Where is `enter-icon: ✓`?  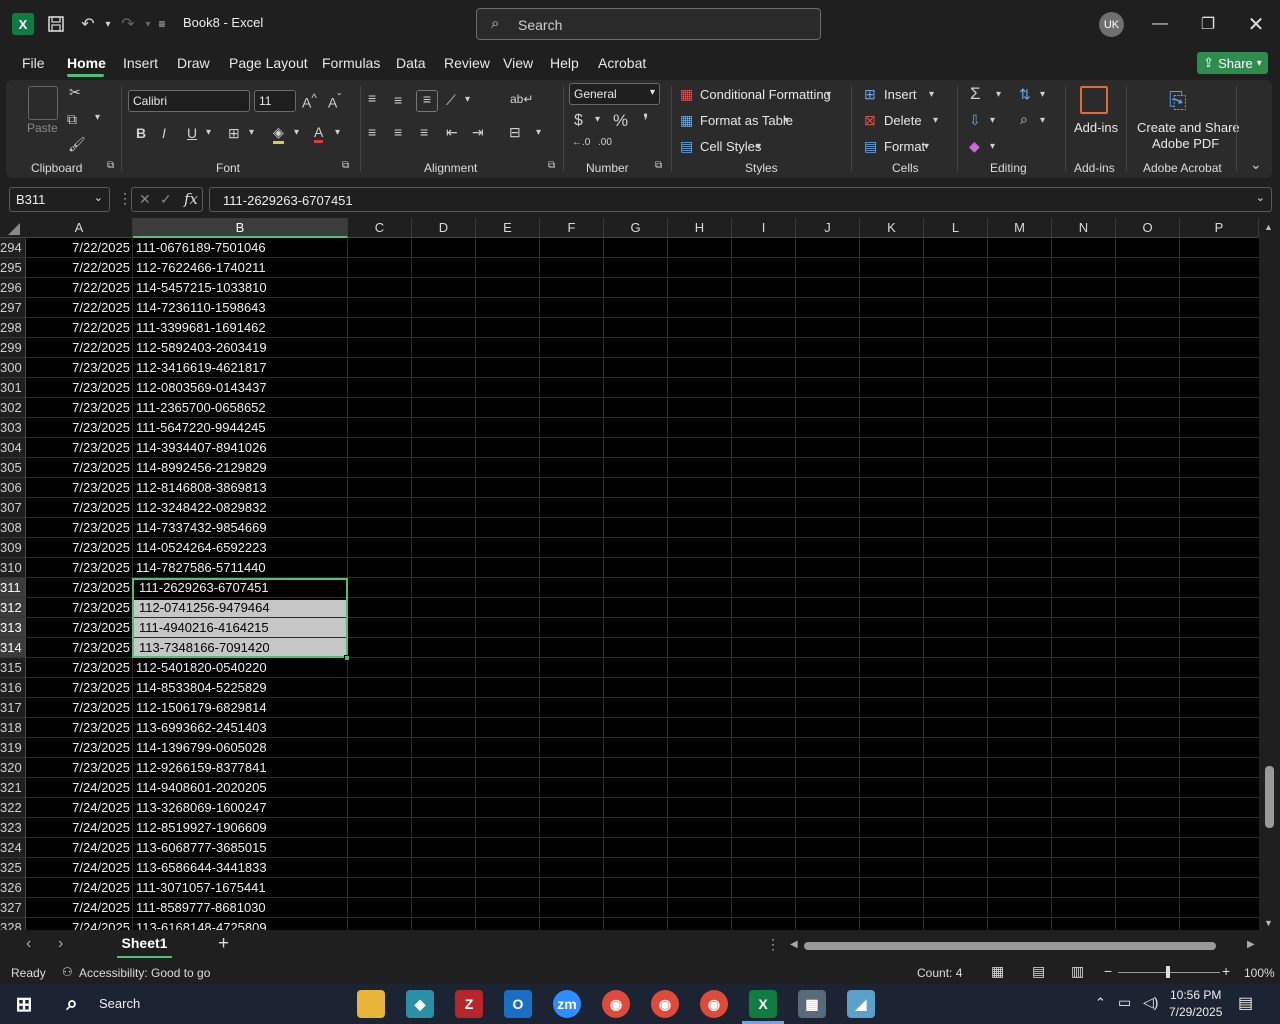
enter-icon: ✓ is located at coordinates (166, 199).